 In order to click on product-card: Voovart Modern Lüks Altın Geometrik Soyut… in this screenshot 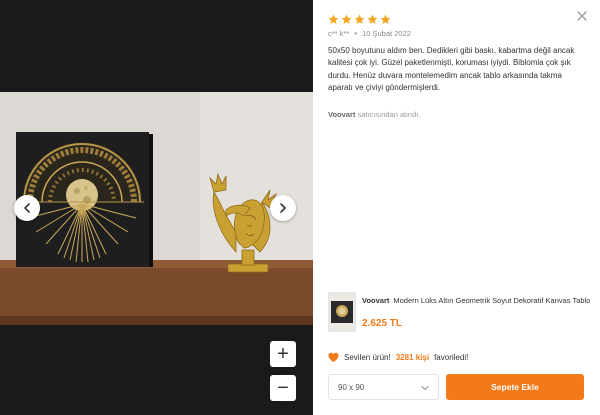, I will do `click(460, 314)`.